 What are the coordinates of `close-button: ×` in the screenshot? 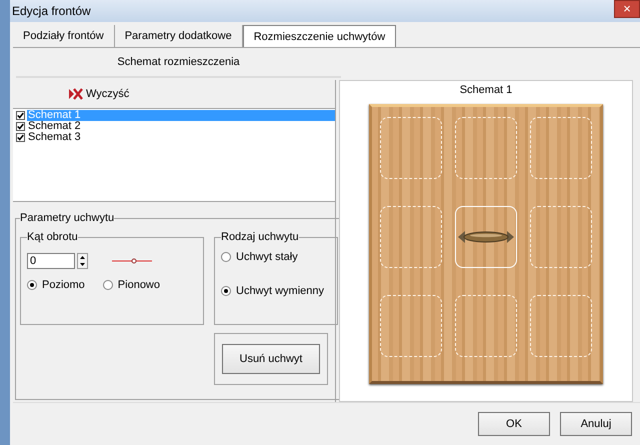 It's located at (627, 9).